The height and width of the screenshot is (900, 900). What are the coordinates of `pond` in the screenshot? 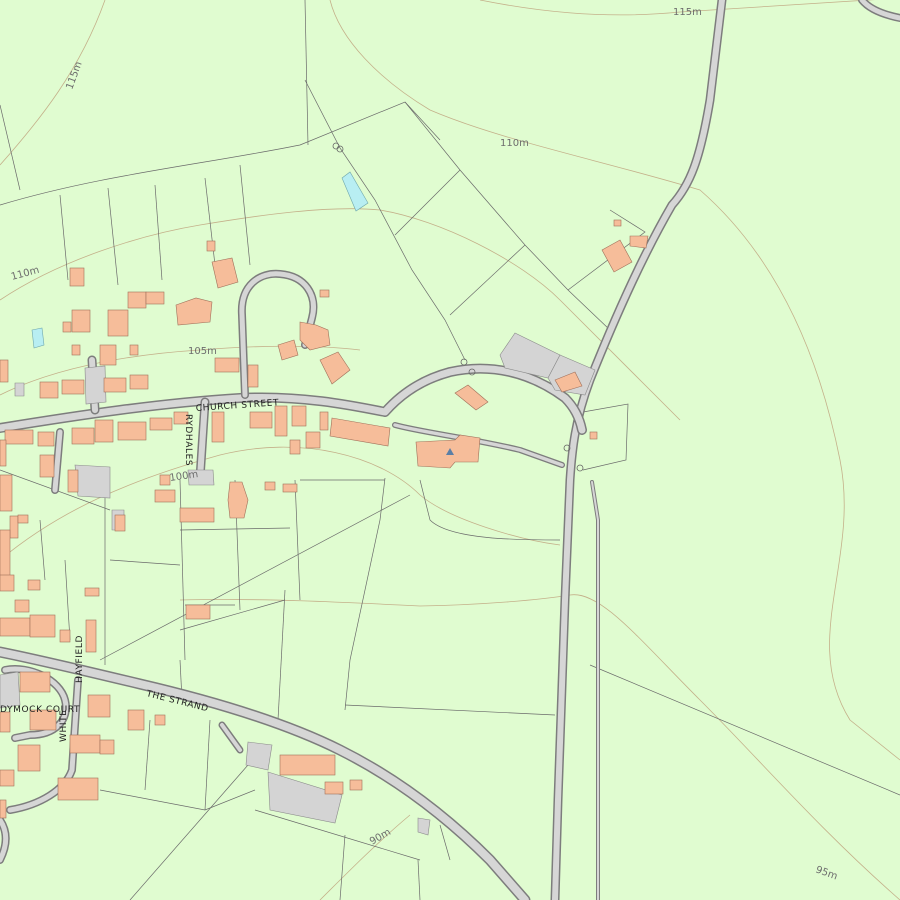 It's located at (355, 191).